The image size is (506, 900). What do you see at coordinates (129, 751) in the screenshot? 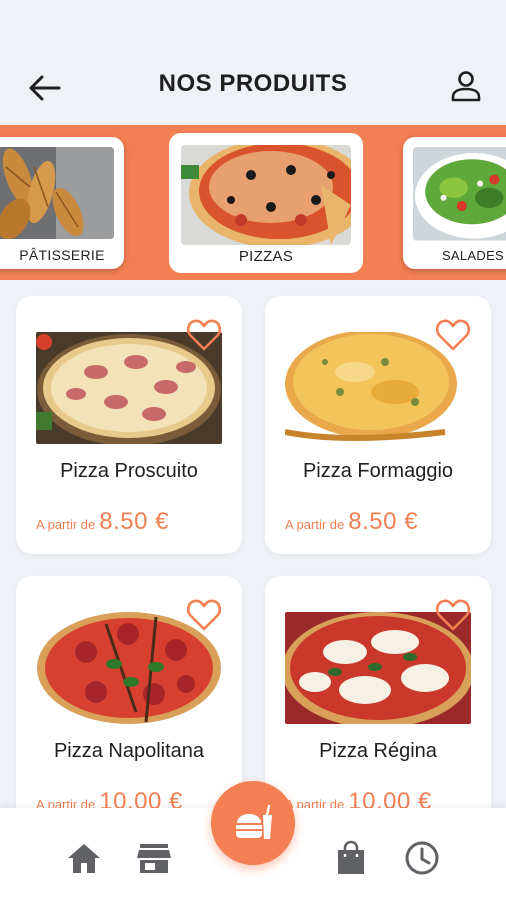
I see `product-name: Pizza Napolitana` at bounding box center [129, 751].